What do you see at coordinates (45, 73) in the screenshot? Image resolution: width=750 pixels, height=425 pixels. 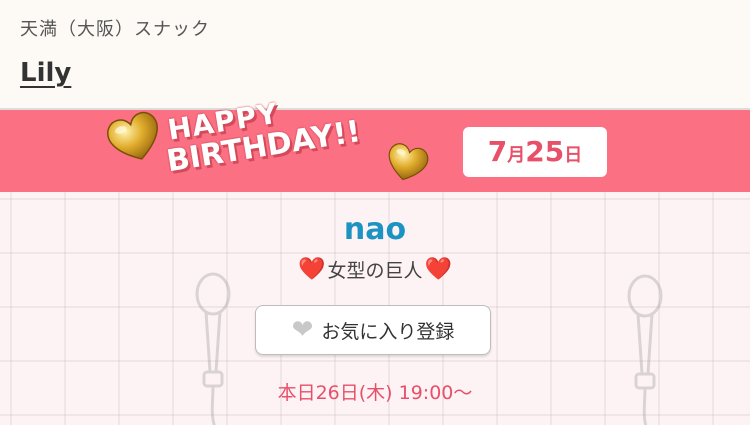 I see `shop-name-link: Lily` at bounding box center [45, 73].